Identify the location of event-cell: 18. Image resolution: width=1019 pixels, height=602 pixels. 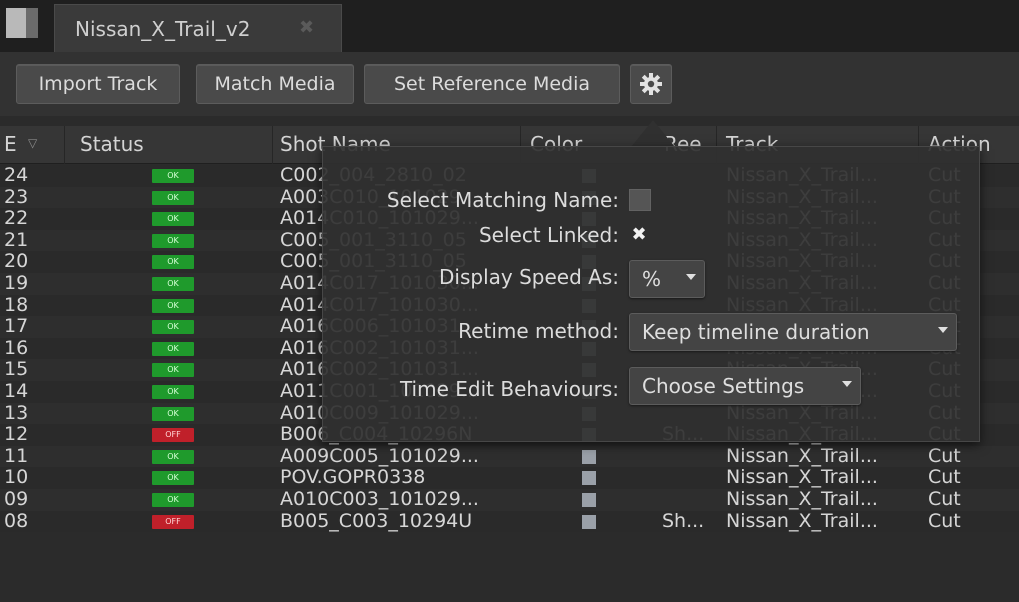
(16, 304).